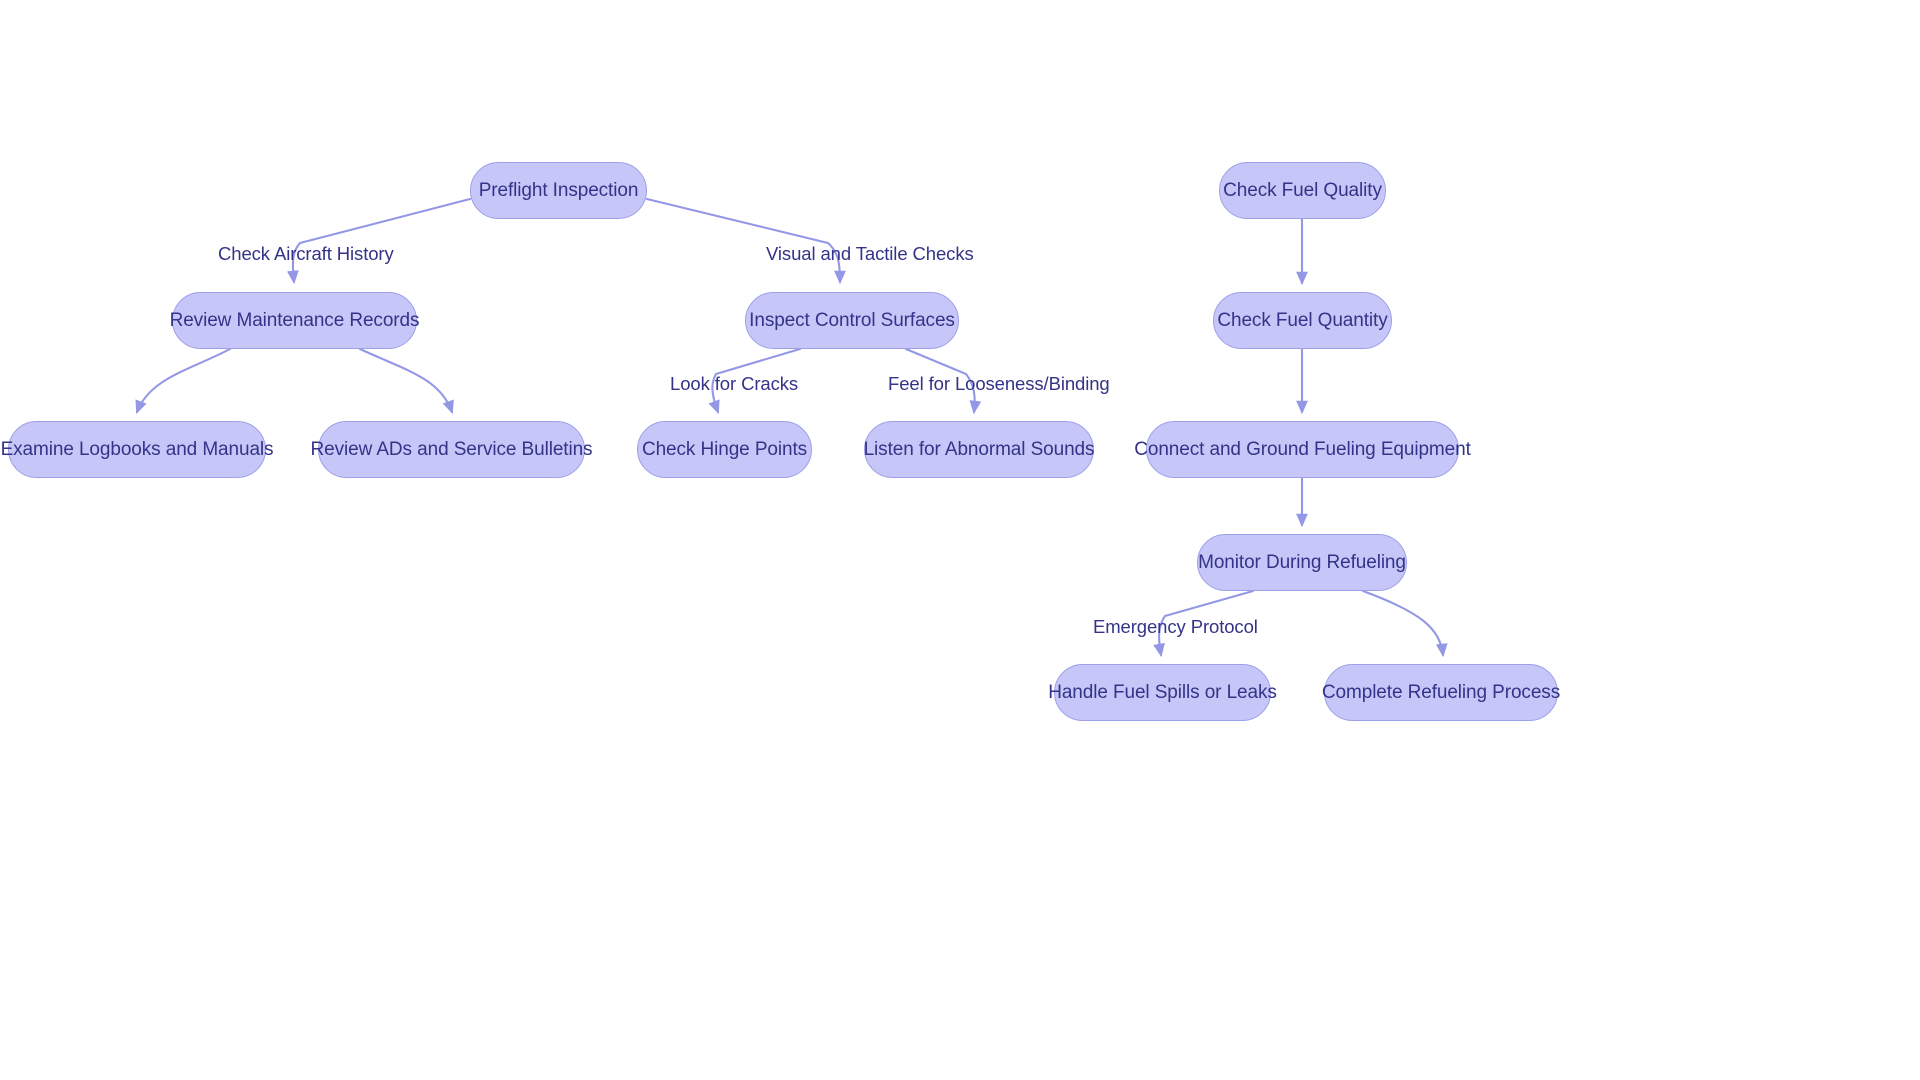 This screenshot has height=1080, width=1920. I want to click on node-fuel_quantity: Check Fuel Quantity, so click(1302, 320).